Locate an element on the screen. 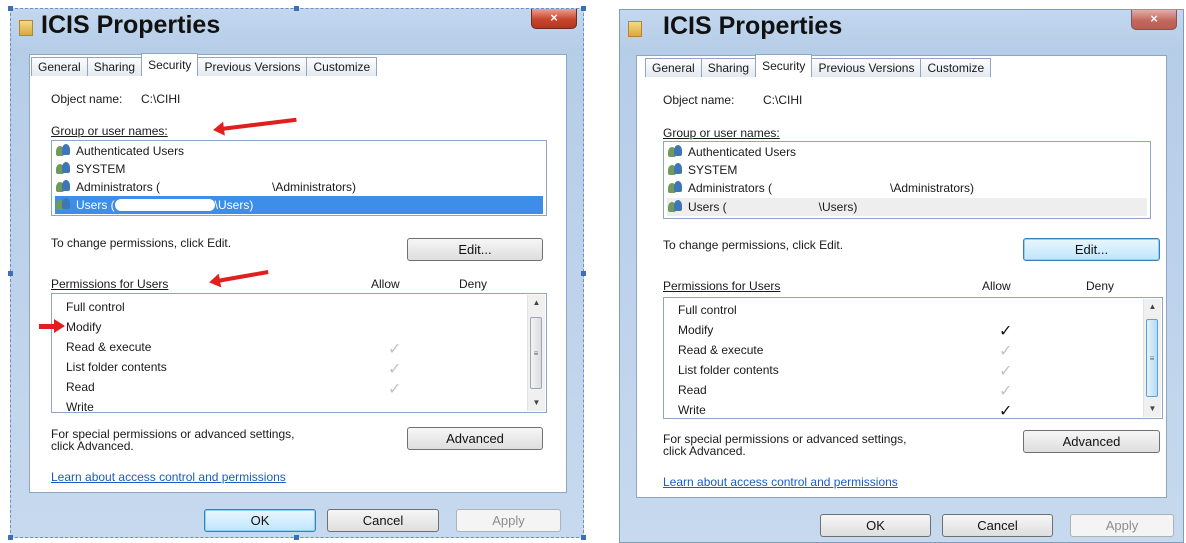 The width and height of the screenshot is (1186, 543). perm-row-modify: Modify is located at coordinates (83, 327).